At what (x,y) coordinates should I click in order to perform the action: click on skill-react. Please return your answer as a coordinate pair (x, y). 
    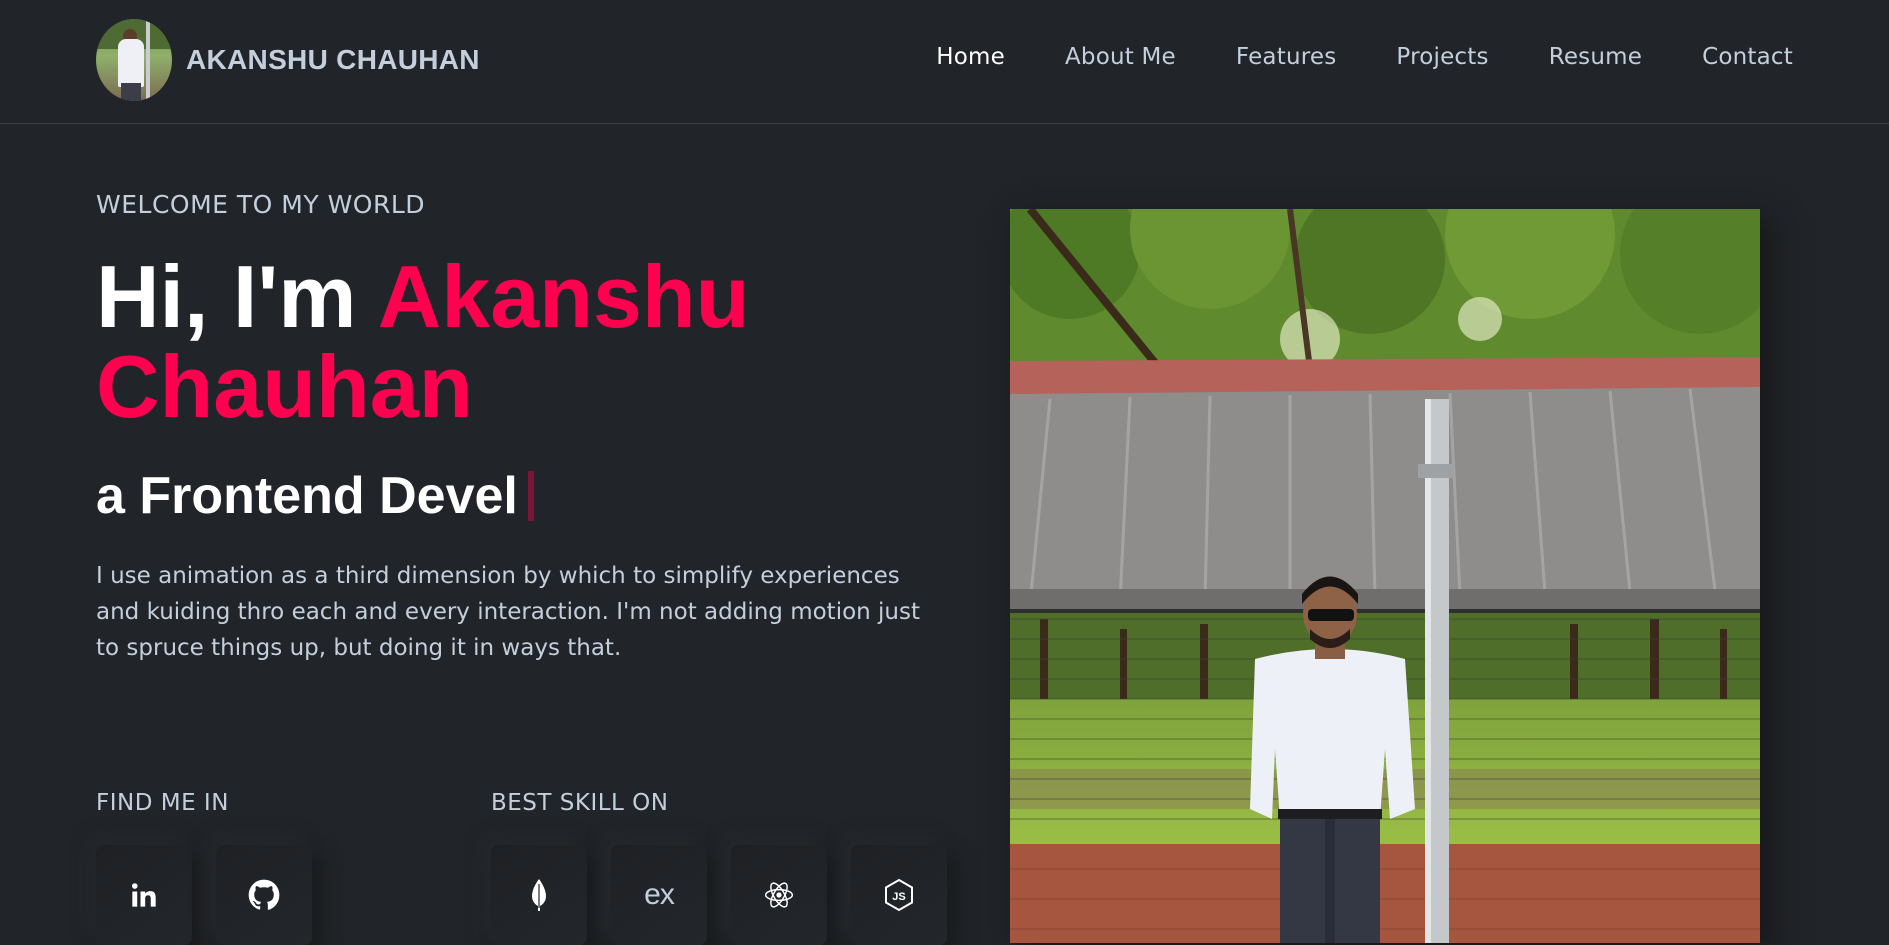
    Looking at the image, I should click on (779, 895).